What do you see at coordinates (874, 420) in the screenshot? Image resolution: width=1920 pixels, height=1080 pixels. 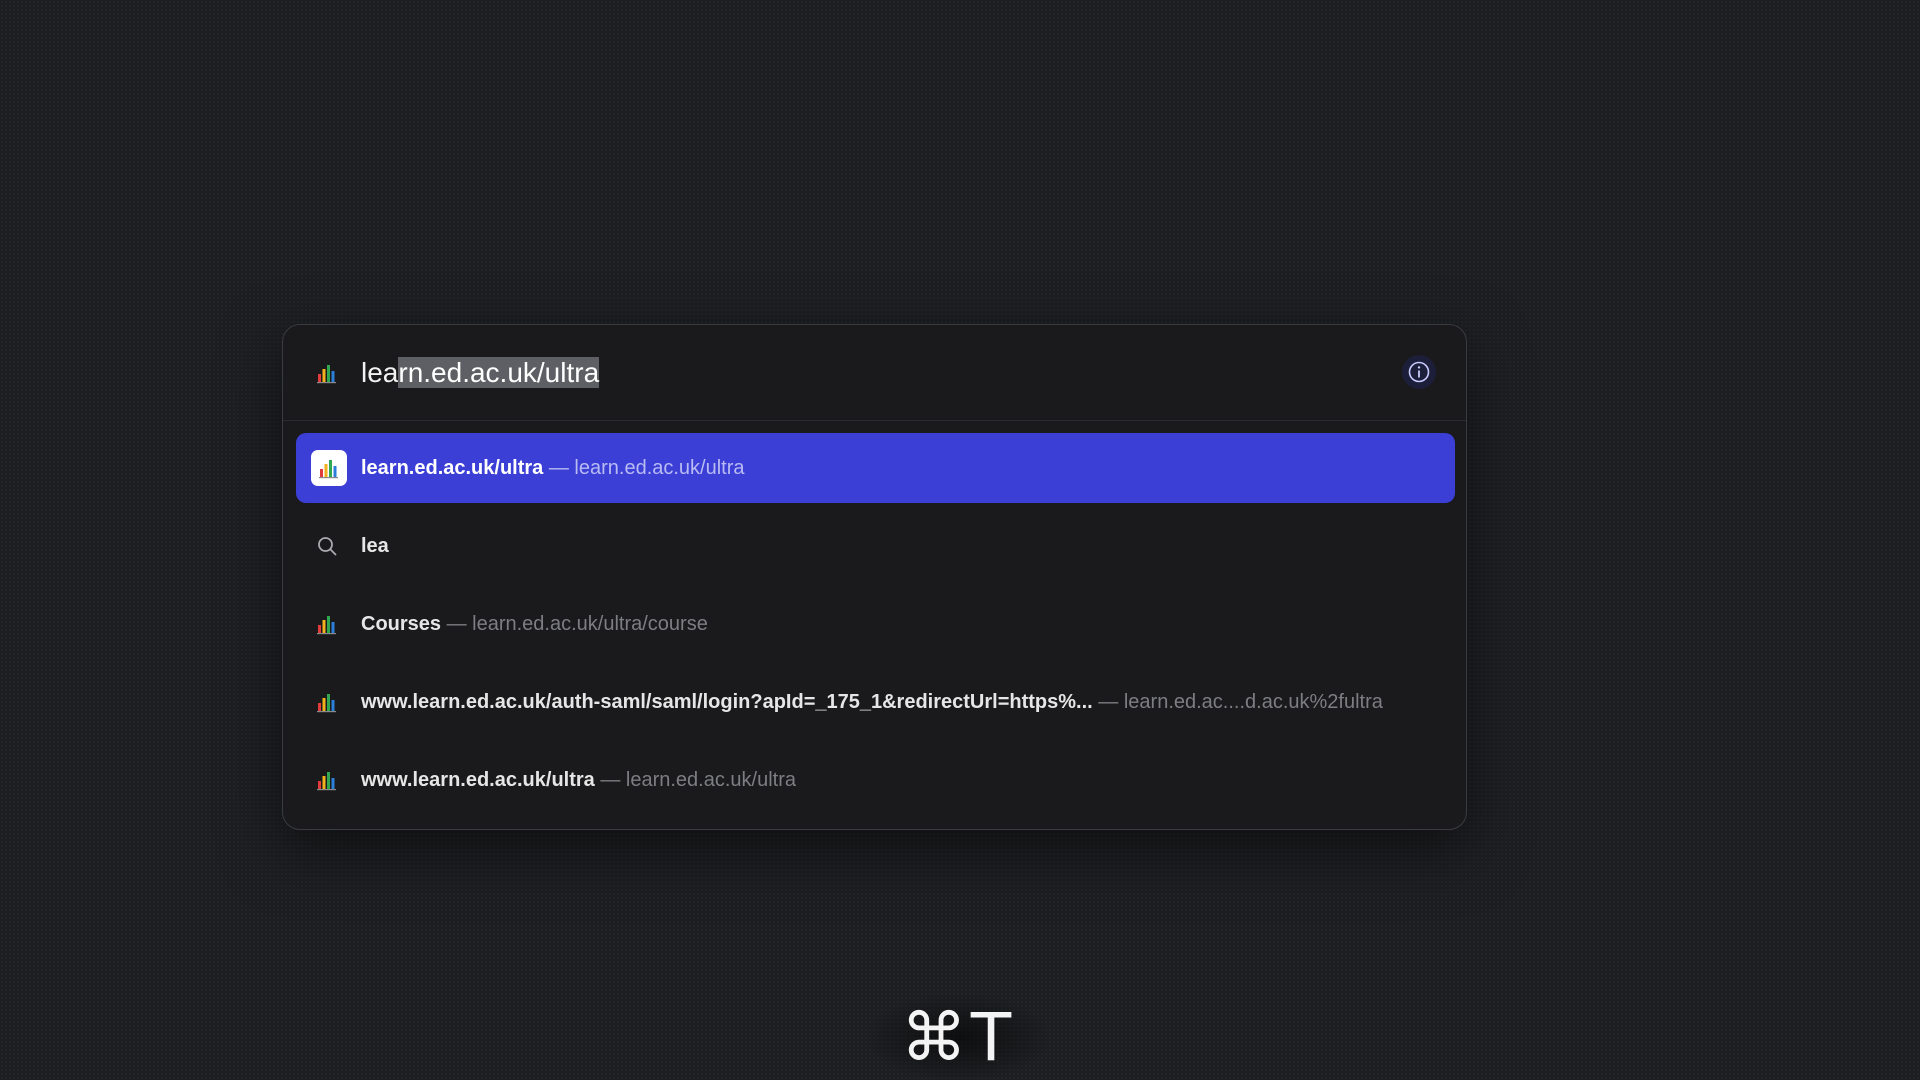 I see `divider` at bounding box center [874, 420].